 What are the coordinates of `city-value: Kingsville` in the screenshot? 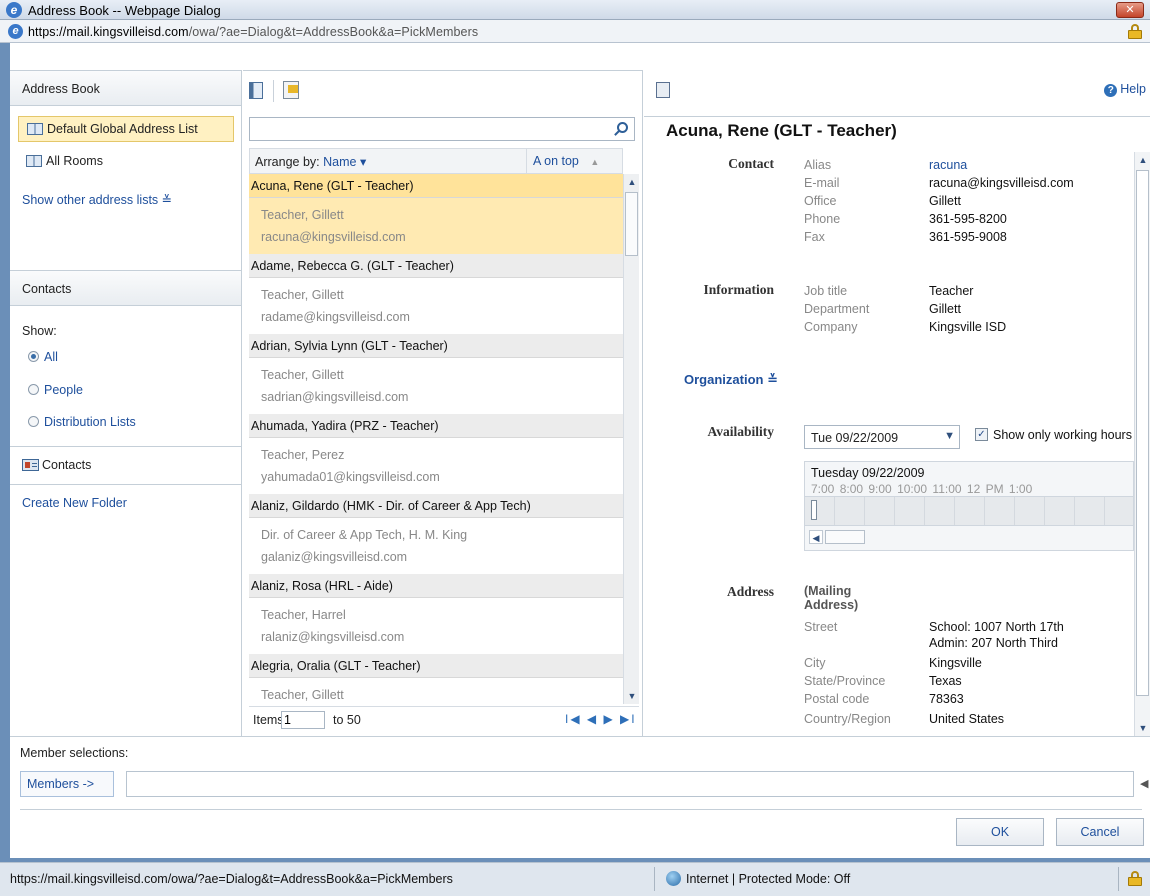 It's located at (955, 663).